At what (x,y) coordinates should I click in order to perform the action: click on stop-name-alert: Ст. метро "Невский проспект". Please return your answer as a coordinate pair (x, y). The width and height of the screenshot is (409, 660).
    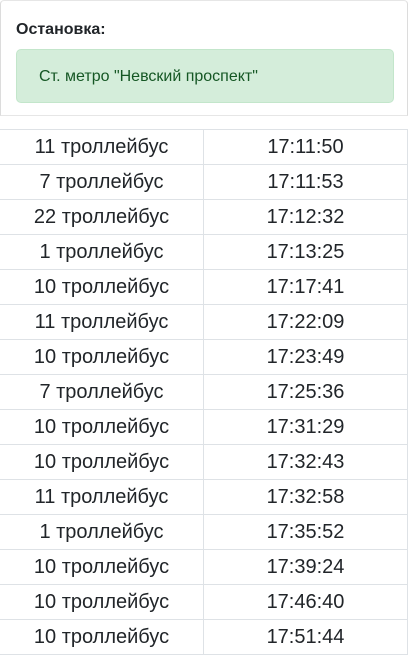
    Looking at the image, I should click on (205, 76).